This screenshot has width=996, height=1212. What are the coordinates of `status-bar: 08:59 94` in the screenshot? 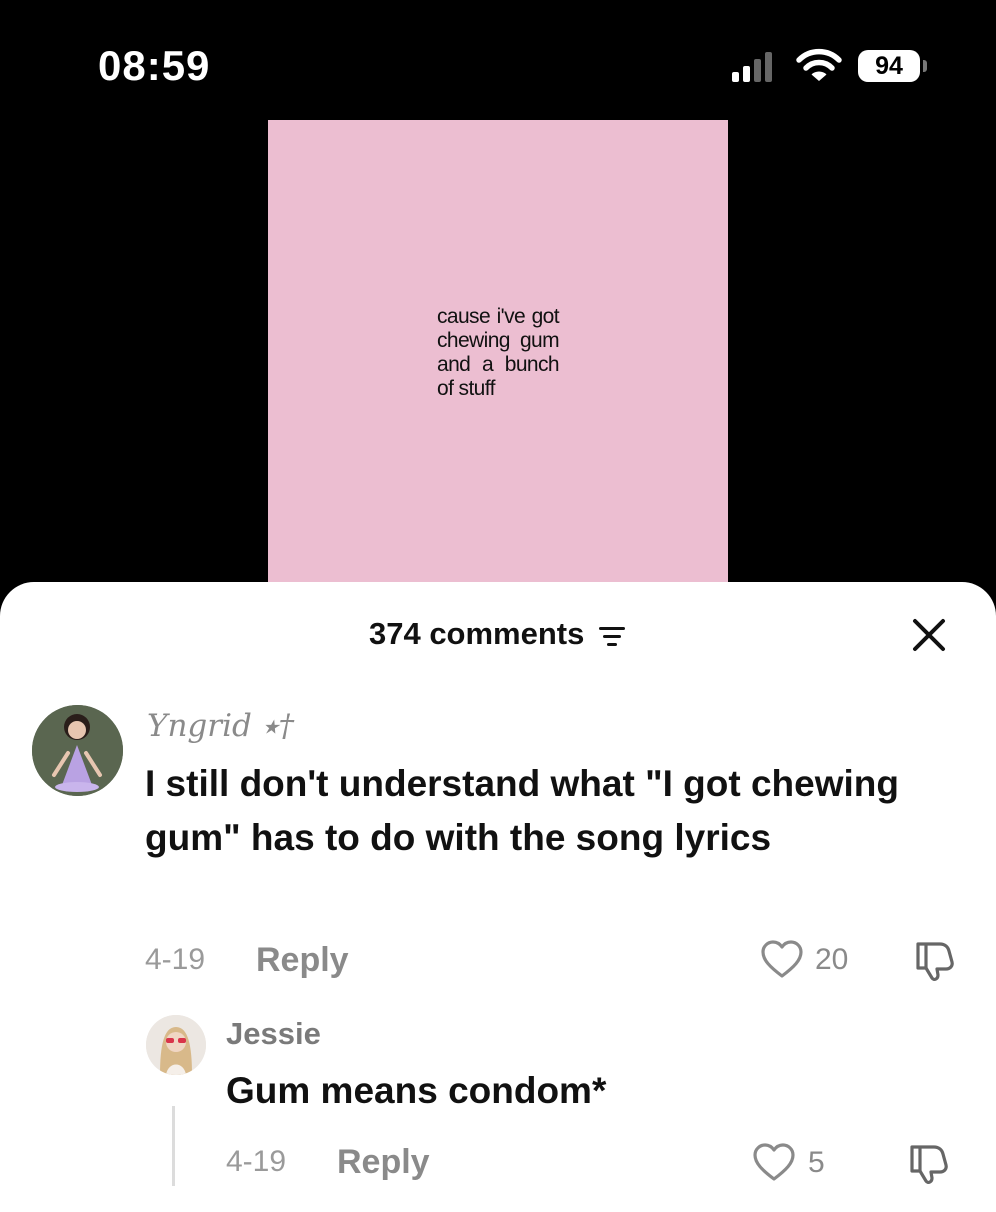 It's located at (498, 55).